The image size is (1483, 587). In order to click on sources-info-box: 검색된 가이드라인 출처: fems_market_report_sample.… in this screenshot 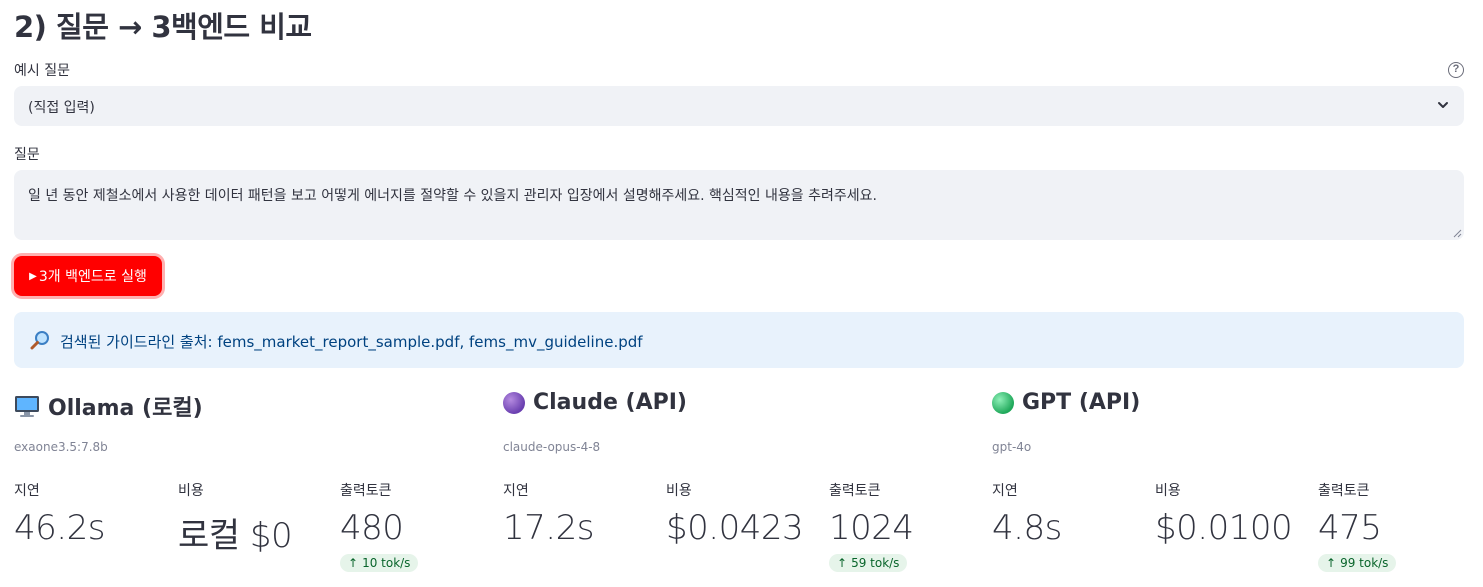, I will do `click(739, 340)`.